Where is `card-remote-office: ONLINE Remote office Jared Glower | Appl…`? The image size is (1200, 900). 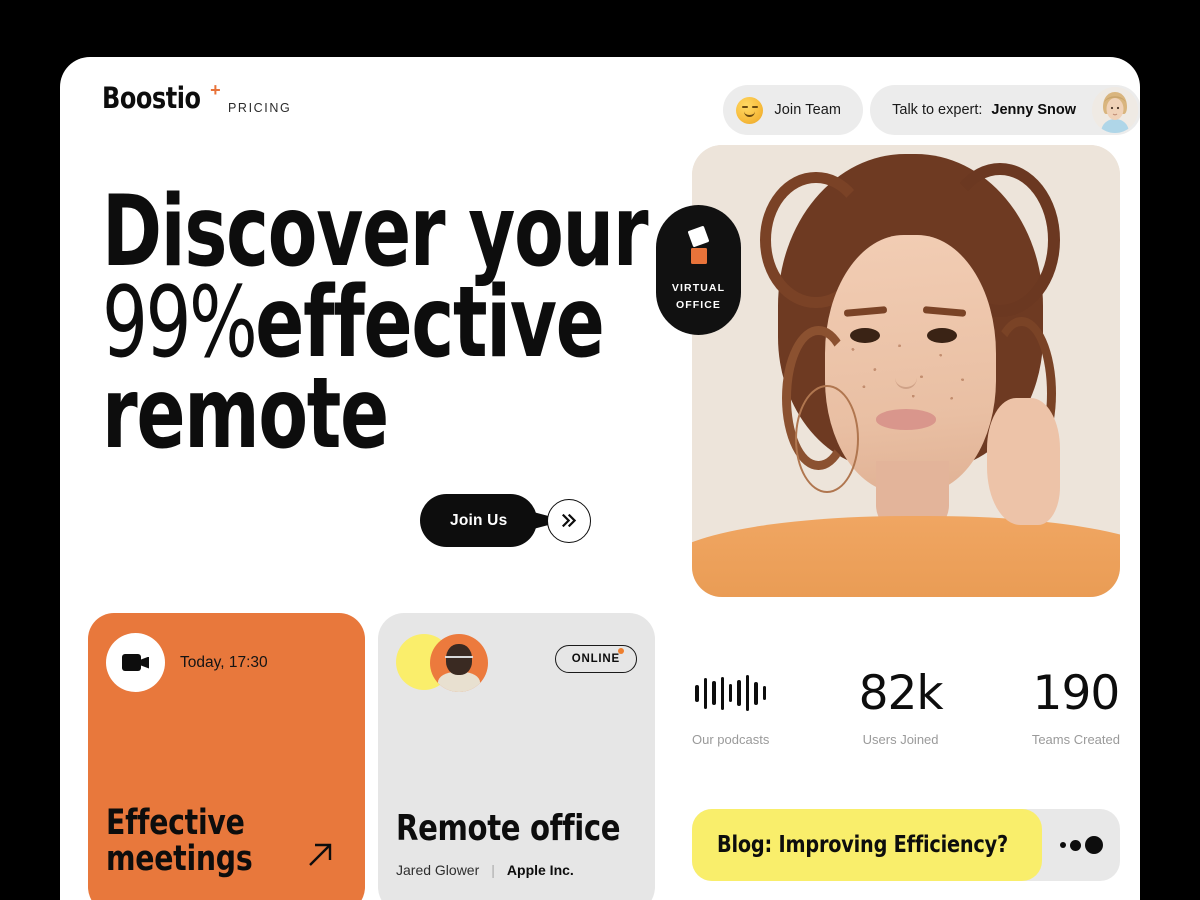 card-remote-office: ONLINE Remote office Jared Glower | Appl… is located at coordinates (516, 756).